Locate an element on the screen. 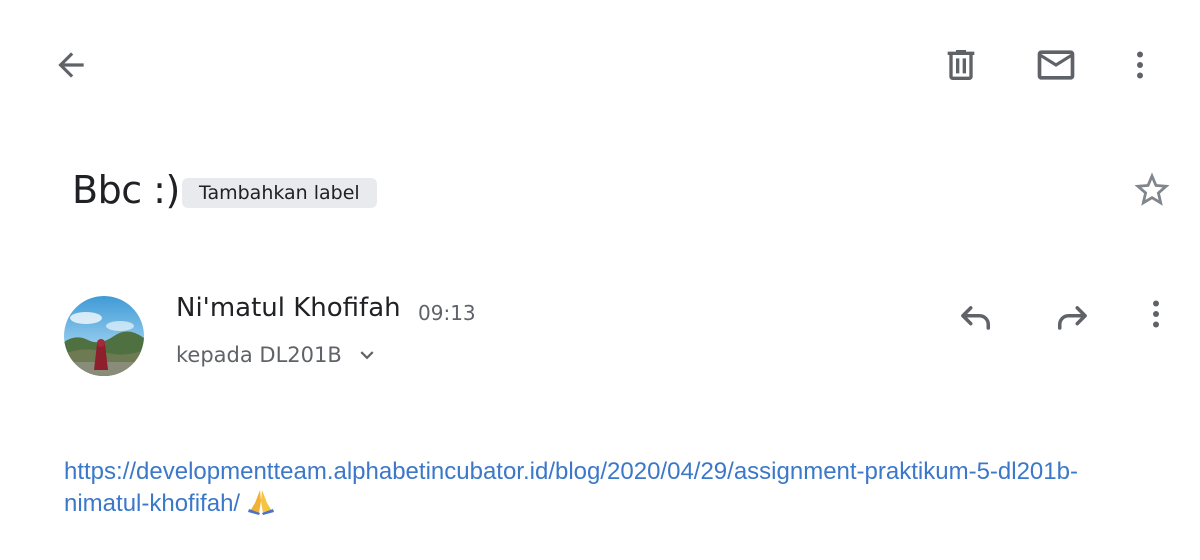  mark-unread-button is located at coordinates (1056, 65).